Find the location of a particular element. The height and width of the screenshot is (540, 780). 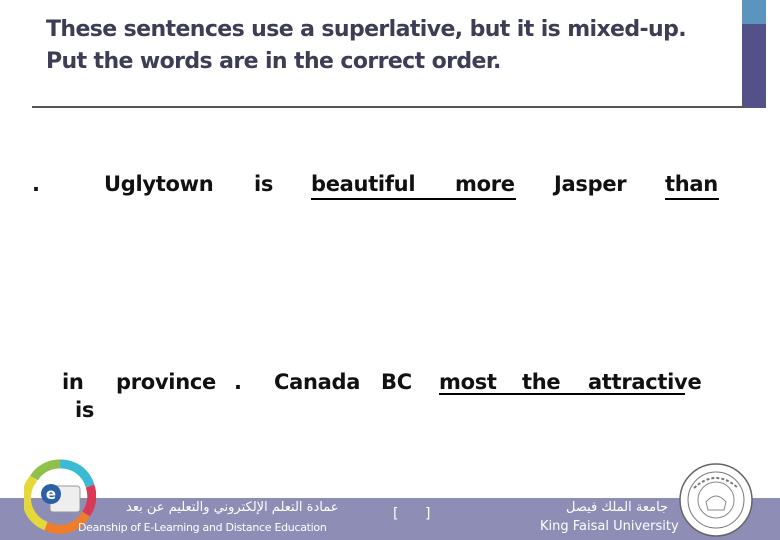

word-than: than is located at coordinates (691, 184).